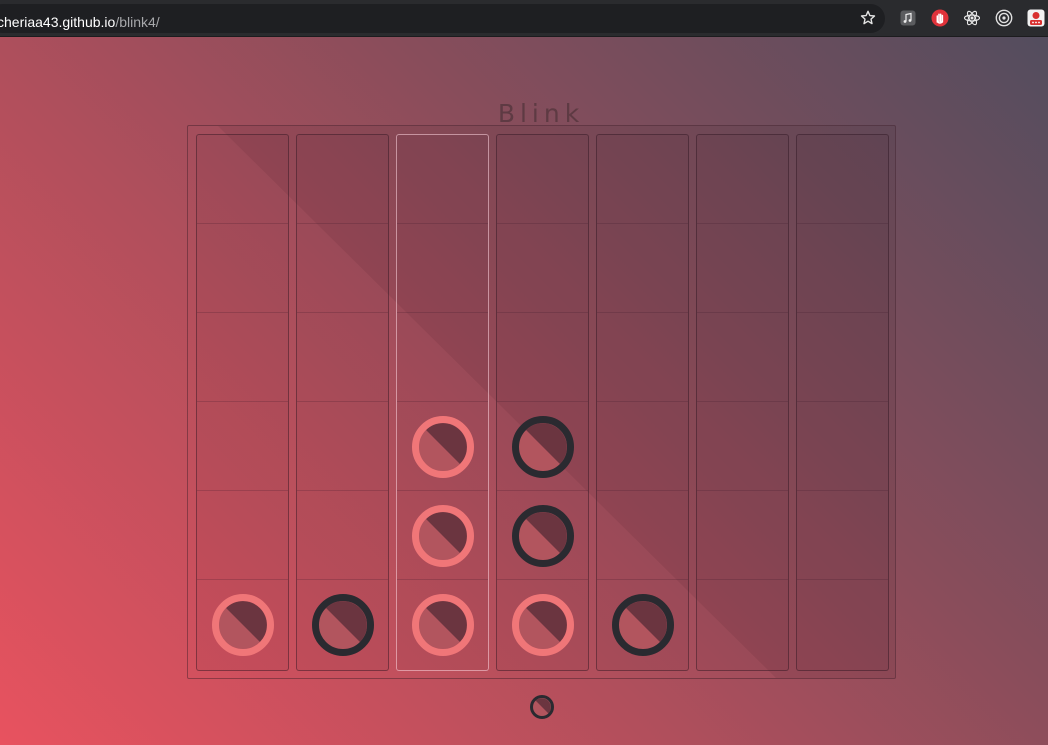 The height and width of the screenshot is (745, 1048). Describe the element at coordinates (542, 707) in the screenshot. I see `current-turn-indicator` at that location.